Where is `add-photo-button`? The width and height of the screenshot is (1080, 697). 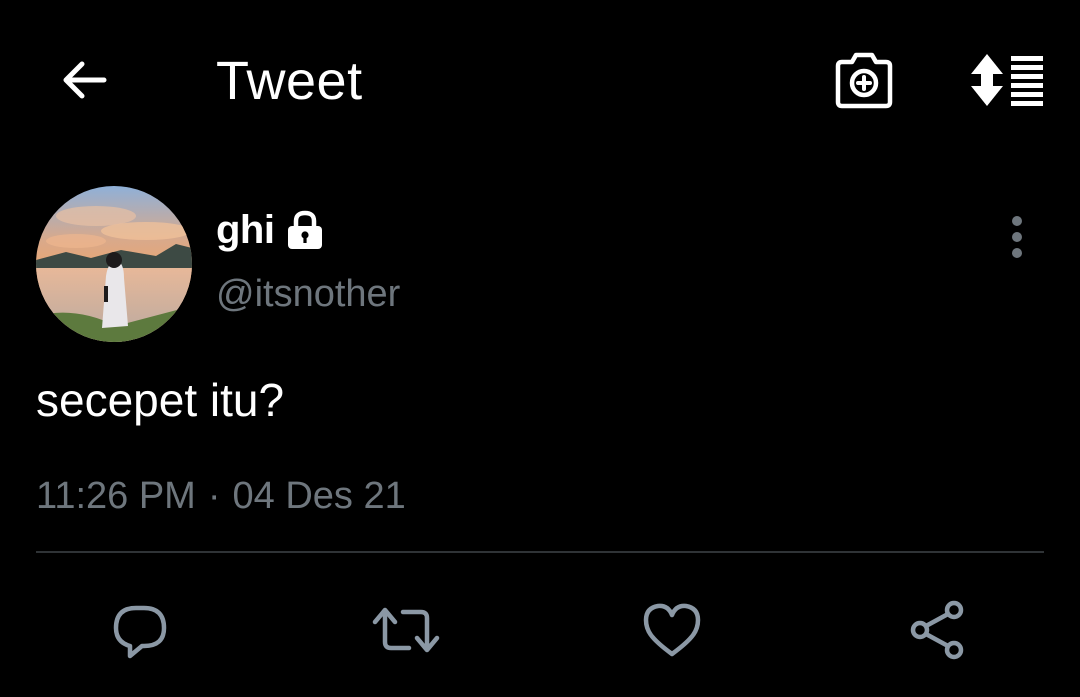 add-photo-button is located at coordinates (864, 80).